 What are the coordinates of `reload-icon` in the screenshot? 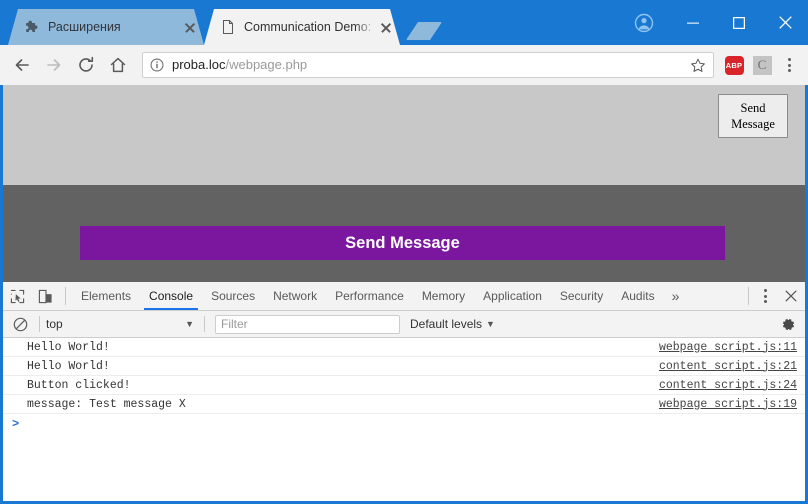 It's located at (86, 64).